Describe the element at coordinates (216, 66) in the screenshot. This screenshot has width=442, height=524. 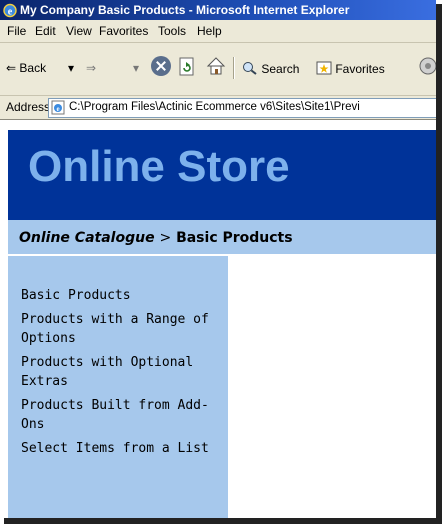
I see `home-icon` at that location.